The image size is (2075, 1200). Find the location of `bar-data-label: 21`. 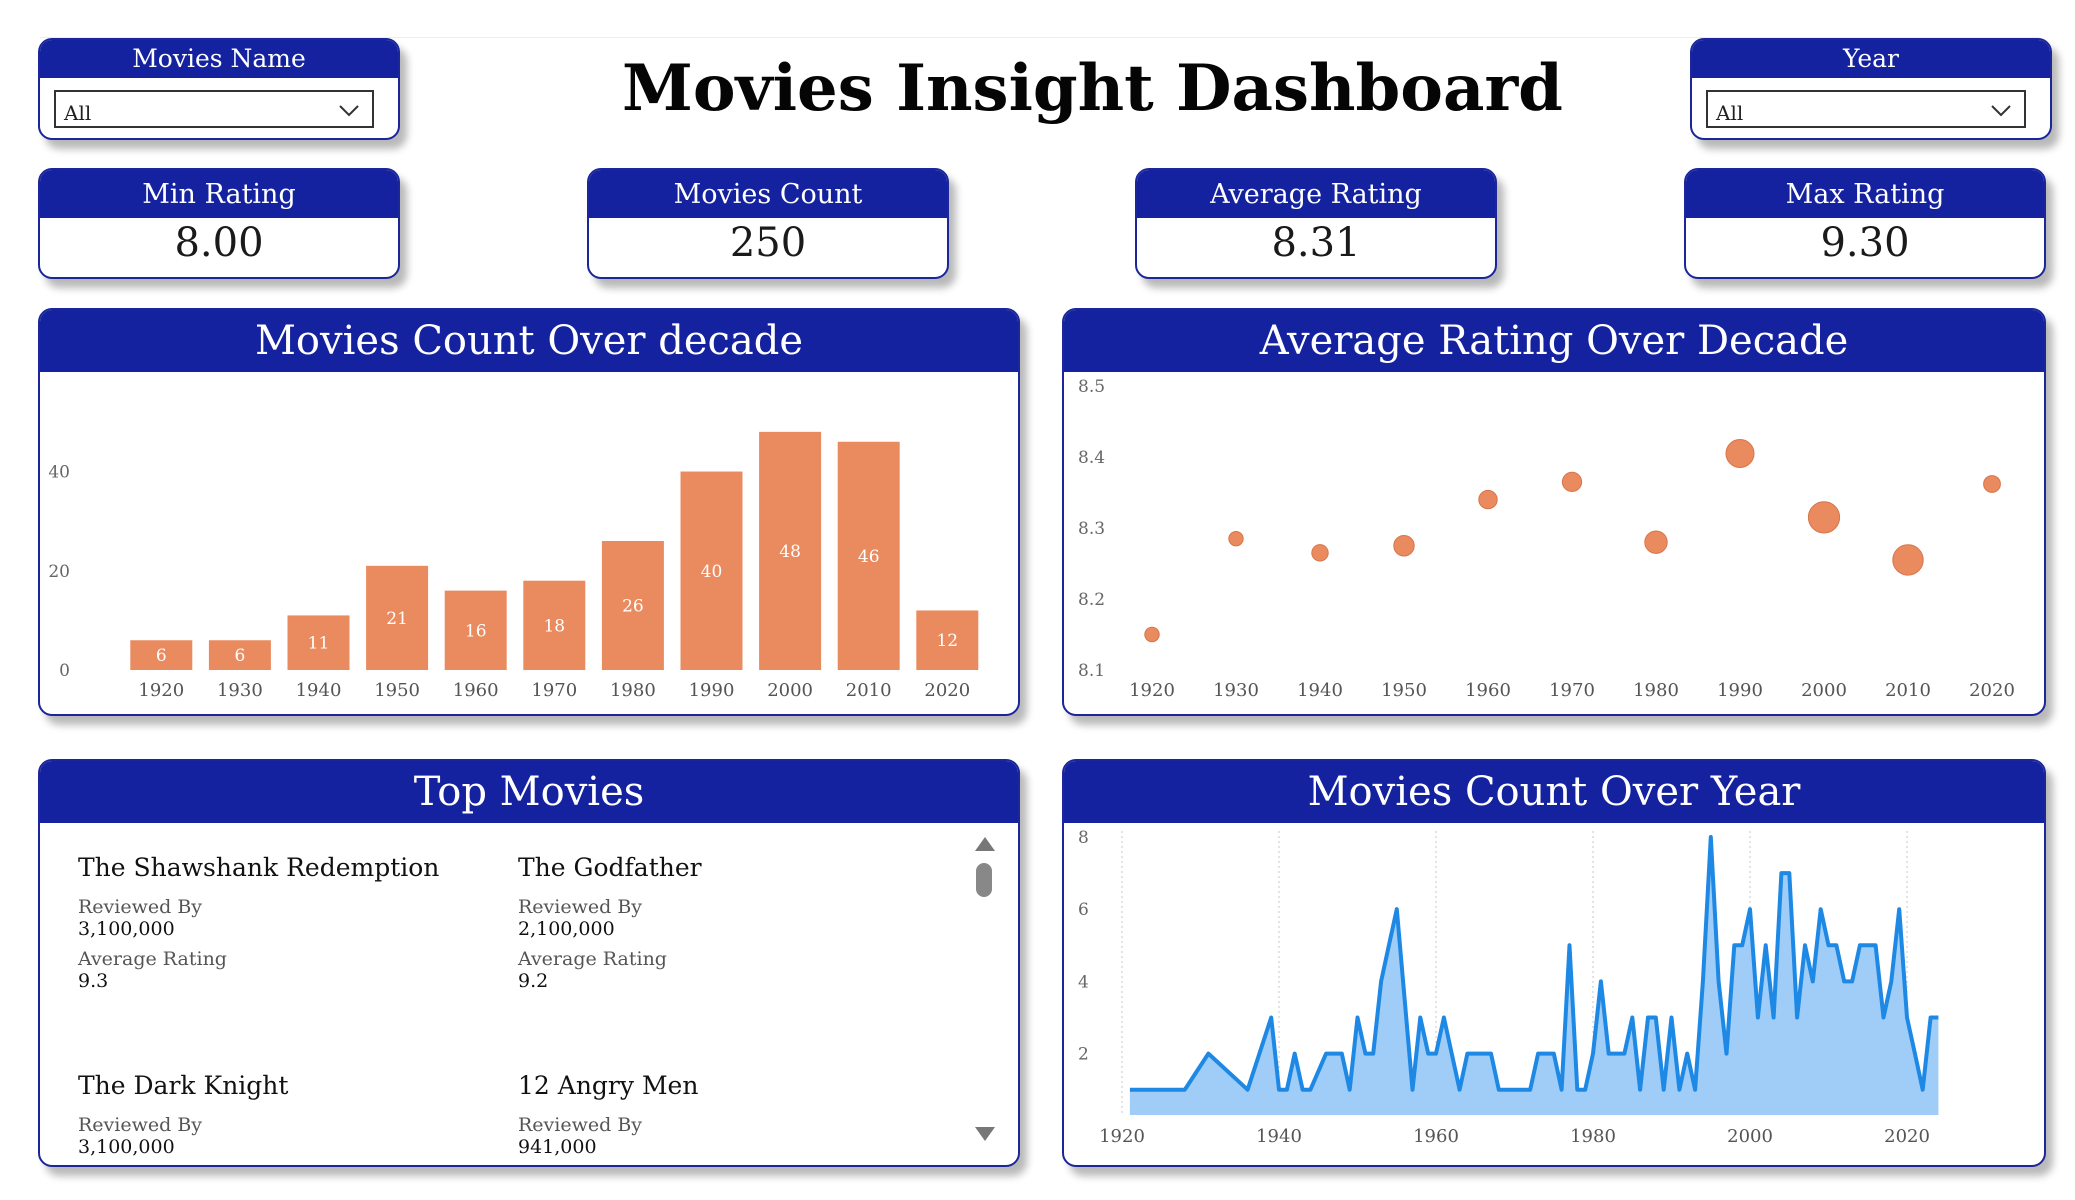

bar-data-label: 21 is located at coordinates (397, 619).